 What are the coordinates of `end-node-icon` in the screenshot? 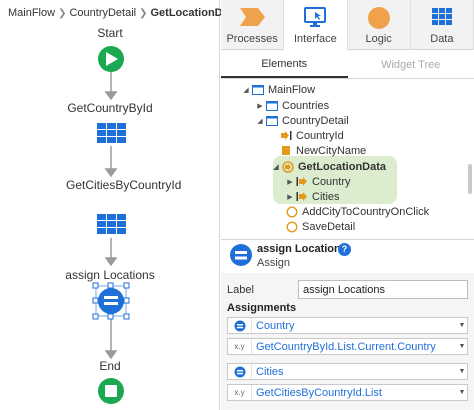 It's located at (111, 391).